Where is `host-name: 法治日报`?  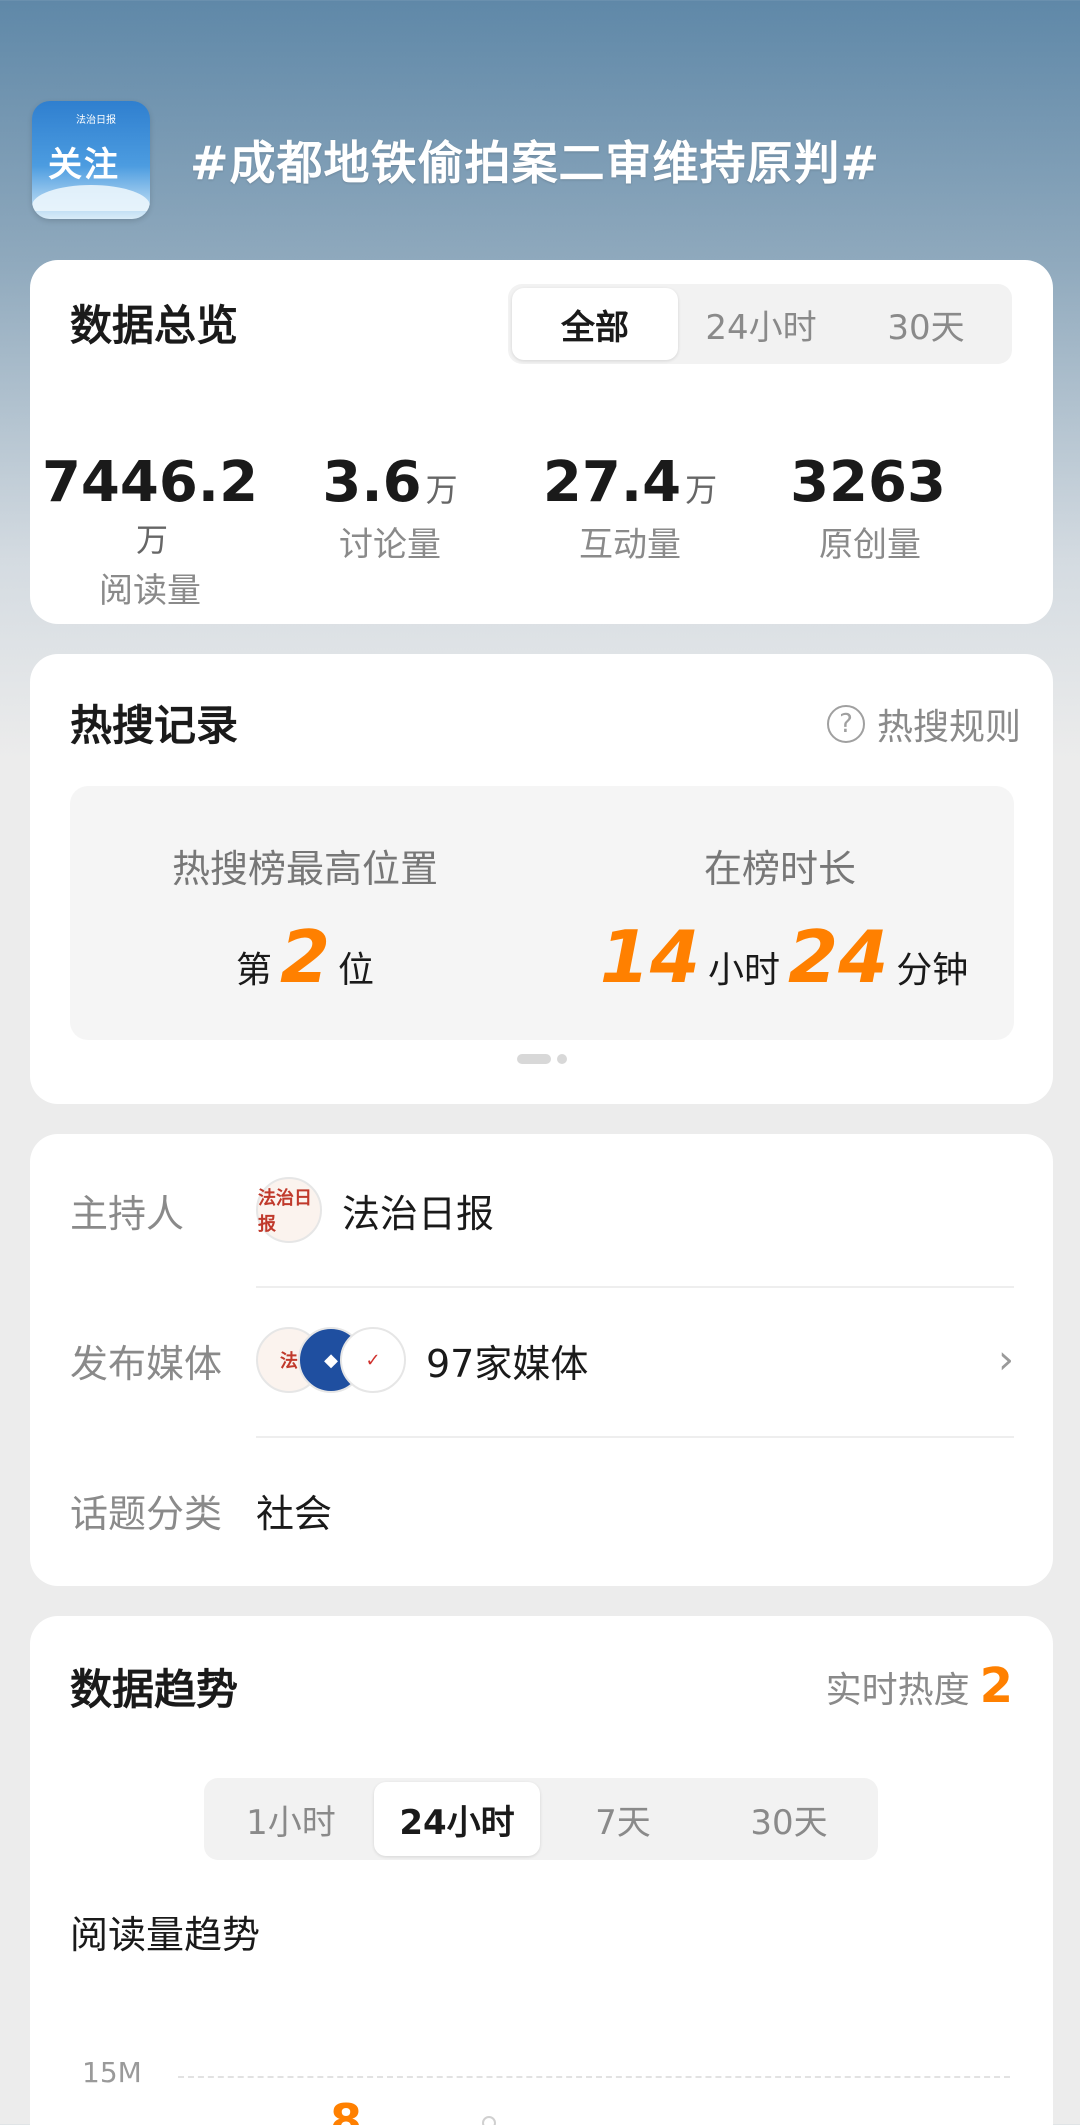 host-name: 法治日报 is located at coordinates (418, 1213).